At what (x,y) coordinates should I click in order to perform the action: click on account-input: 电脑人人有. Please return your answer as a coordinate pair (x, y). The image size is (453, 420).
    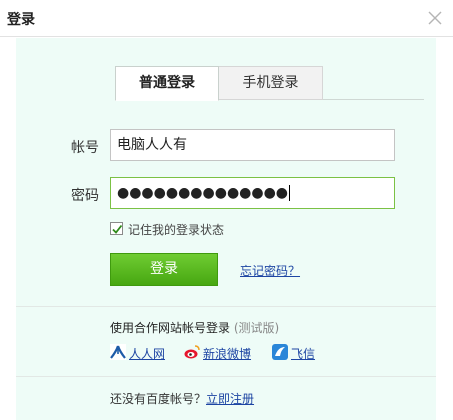
    Looking at the image, I should click on (252, 145).